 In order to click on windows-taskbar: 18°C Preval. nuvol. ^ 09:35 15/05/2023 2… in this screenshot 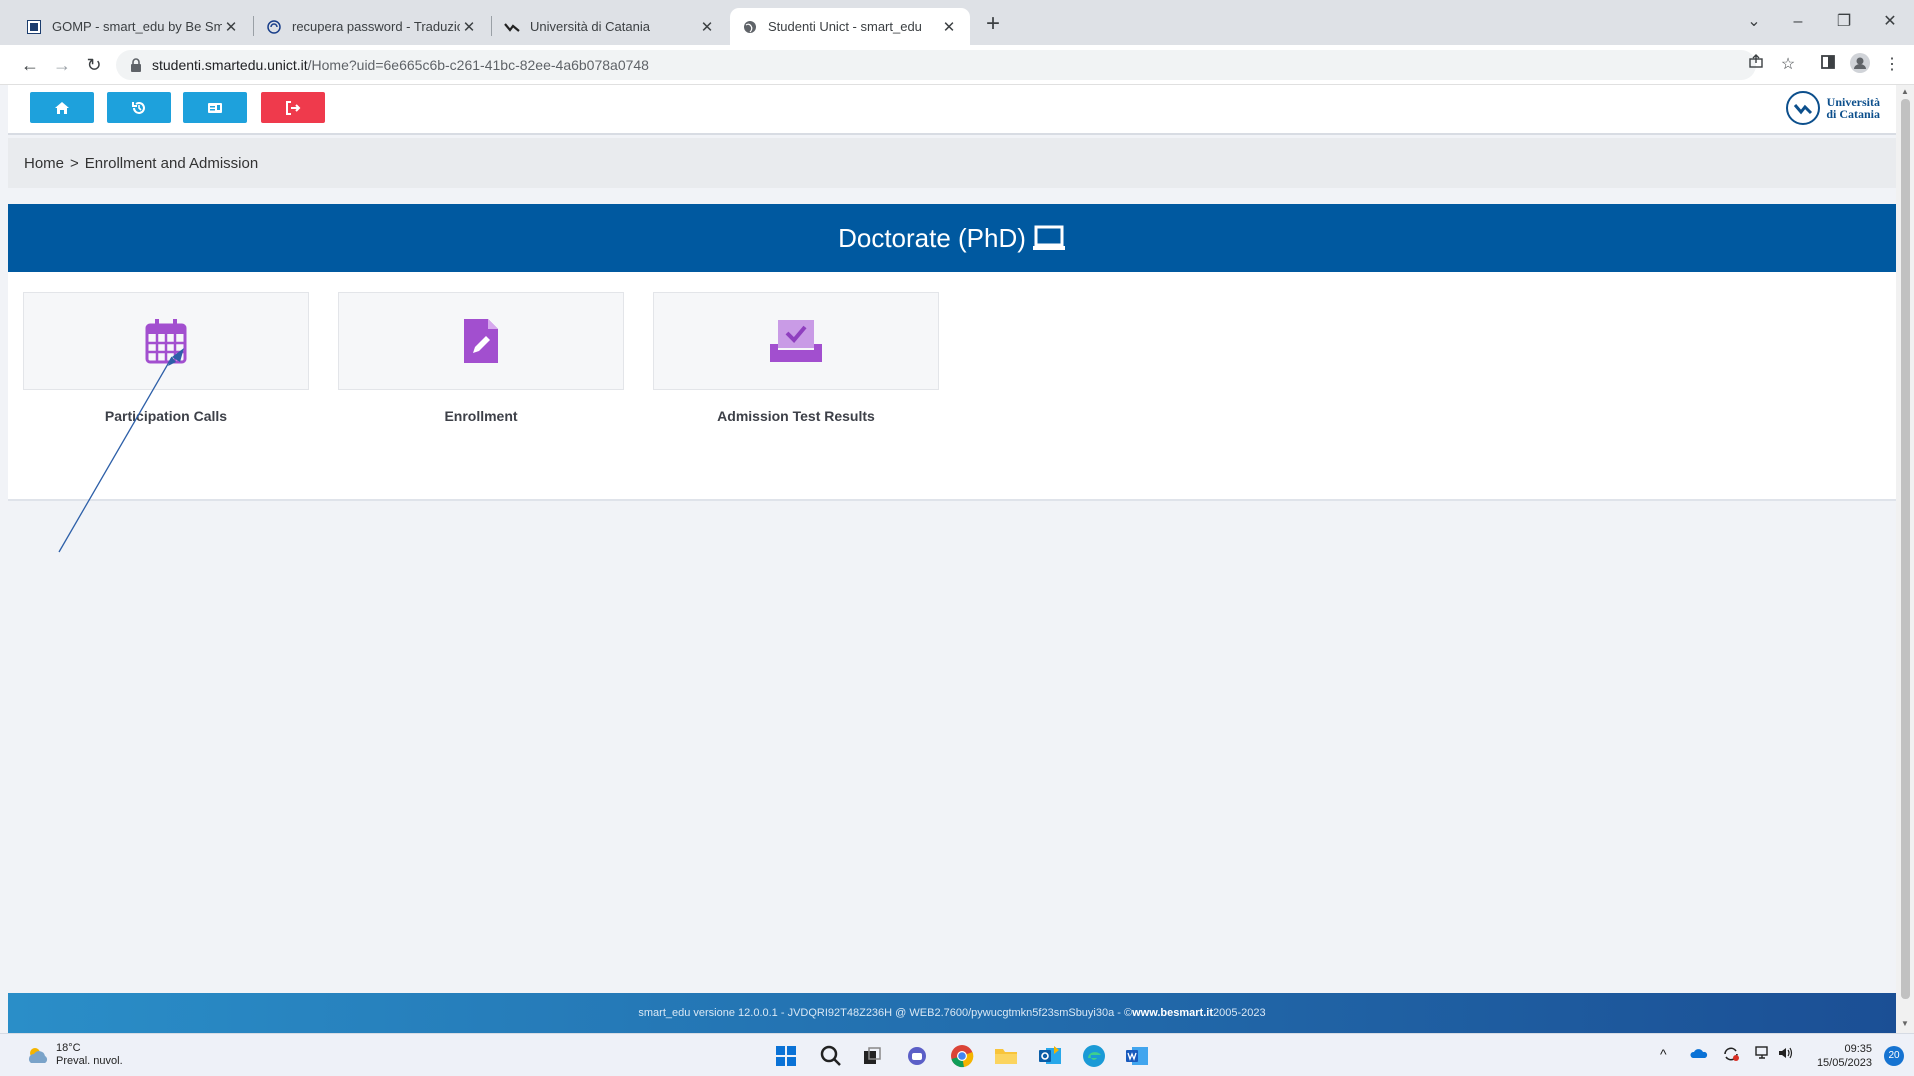, I will do `click(957, 1054)`.